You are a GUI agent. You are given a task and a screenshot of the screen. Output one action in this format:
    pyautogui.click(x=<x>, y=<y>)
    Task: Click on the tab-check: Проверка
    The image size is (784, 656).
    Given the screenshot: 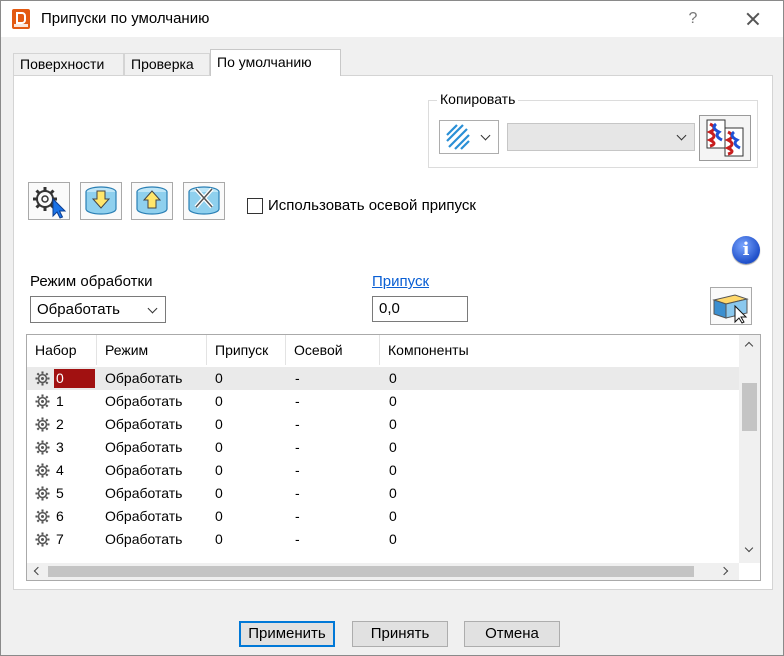 What is the action you would take?
    pyautogui.click(x=167, y=64)
    